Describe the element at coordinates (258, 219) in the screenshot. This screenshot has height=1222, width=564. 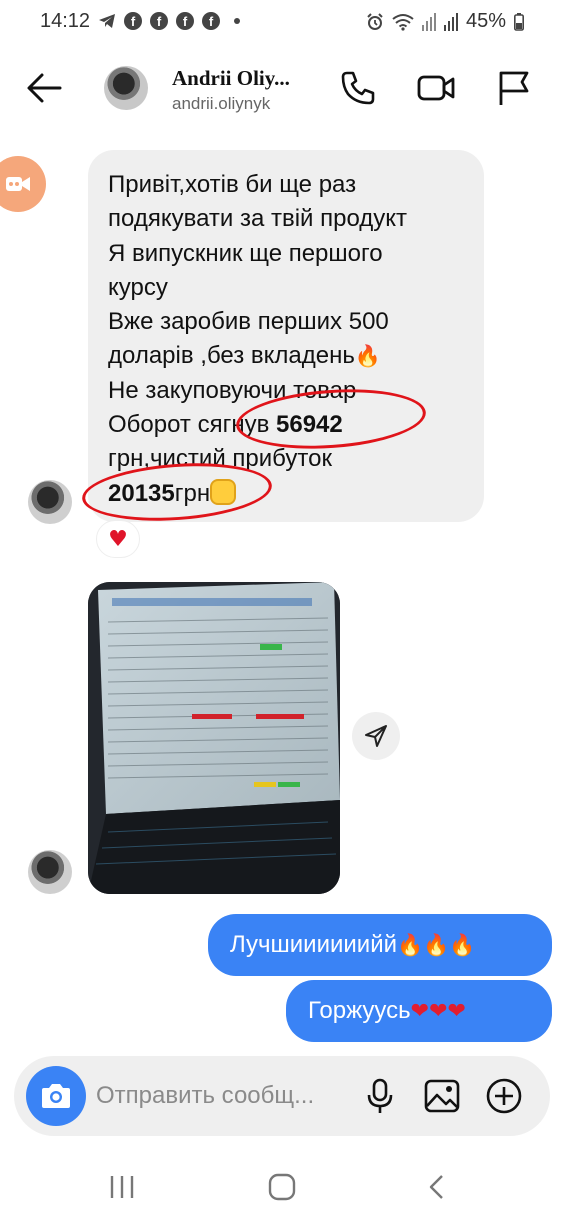
I see `message-line: подякувати за твій продукт` at that location.